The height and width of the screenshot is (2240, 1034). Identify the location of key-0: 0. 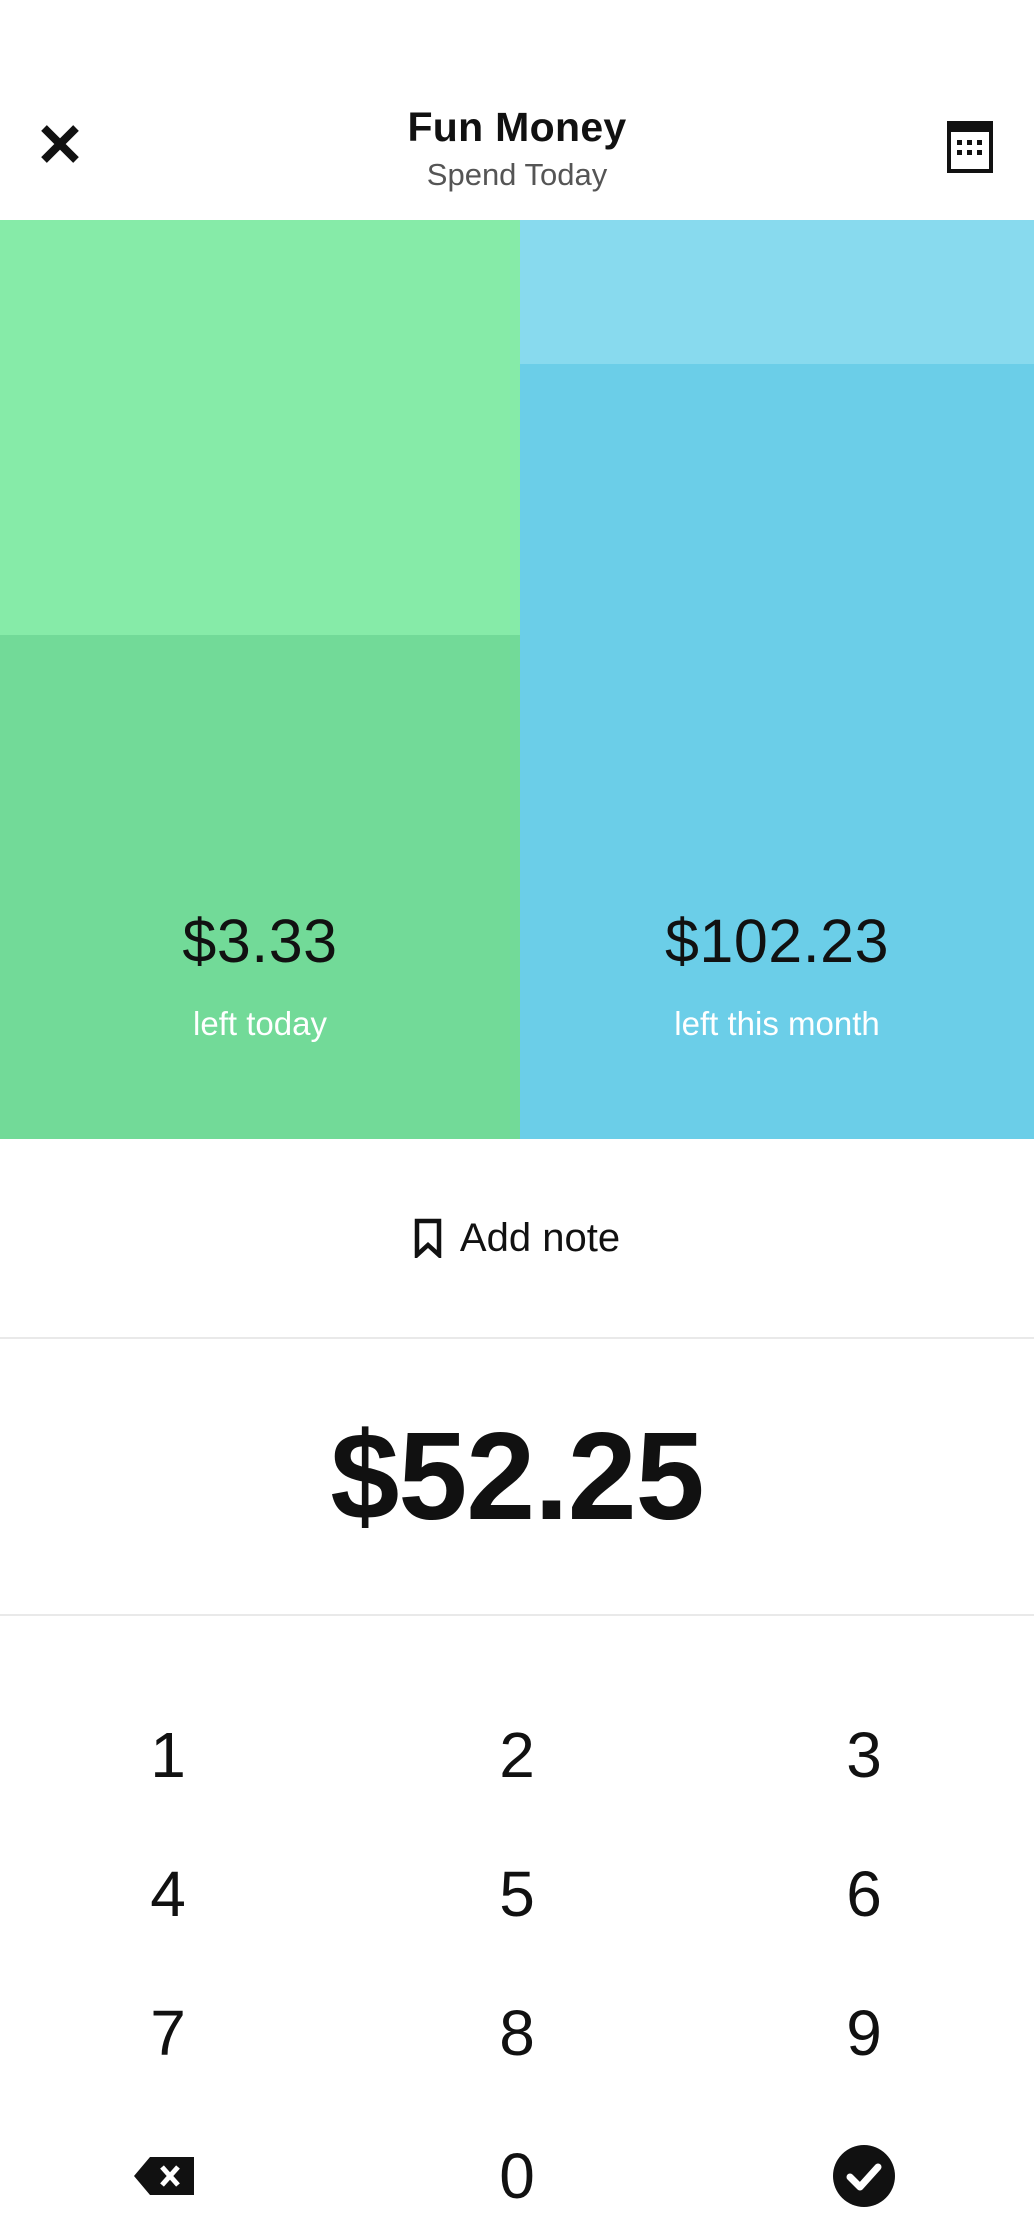
(517, 2176).